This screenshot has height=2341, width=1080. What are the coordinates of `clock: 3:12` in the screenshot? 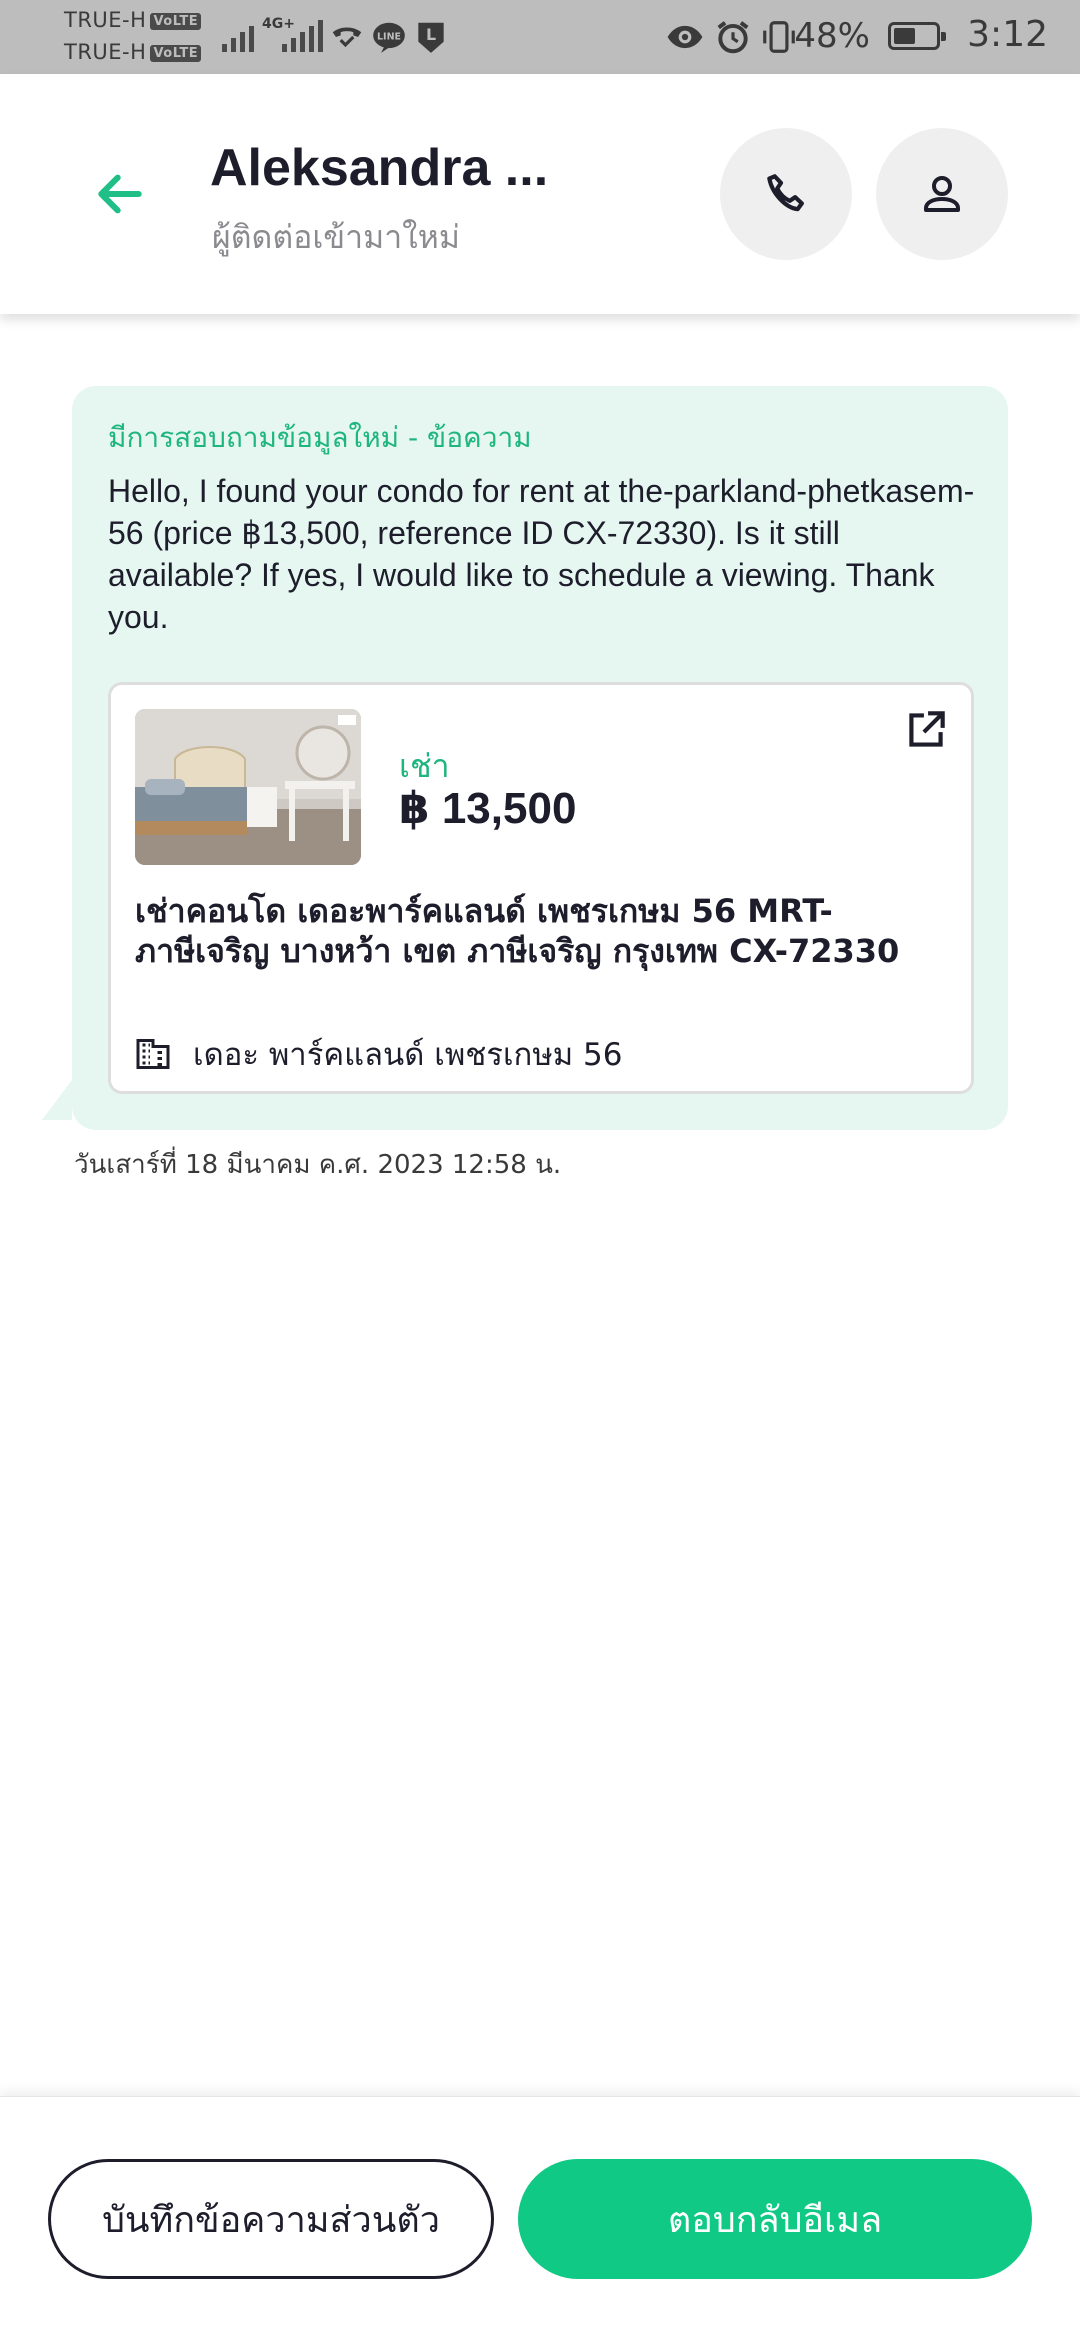 It's located at (1007, 34).